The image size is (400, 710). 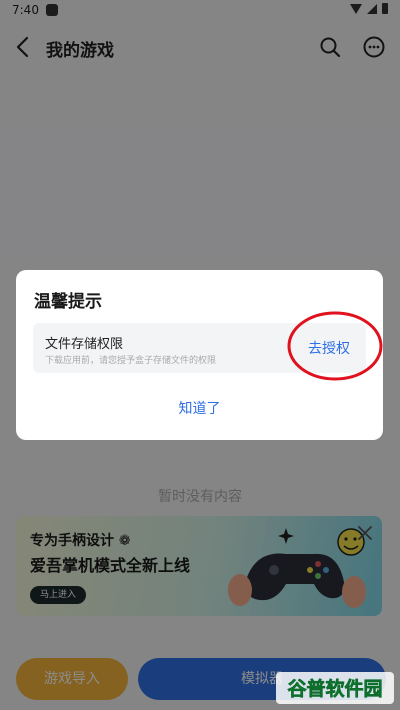 I want to click on acknowledge-button: 知道了, so click(x=199, y=408).